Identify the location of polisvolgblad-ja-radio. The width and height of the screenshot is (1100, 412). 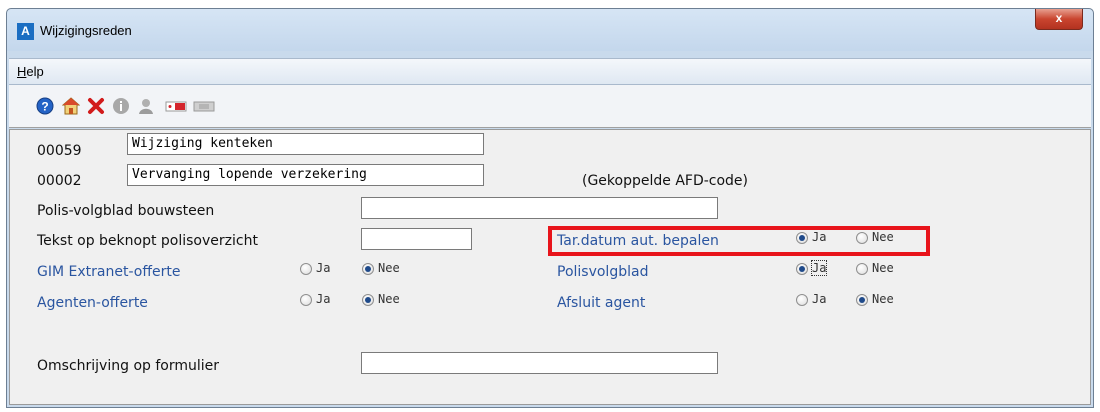
(802, 269).